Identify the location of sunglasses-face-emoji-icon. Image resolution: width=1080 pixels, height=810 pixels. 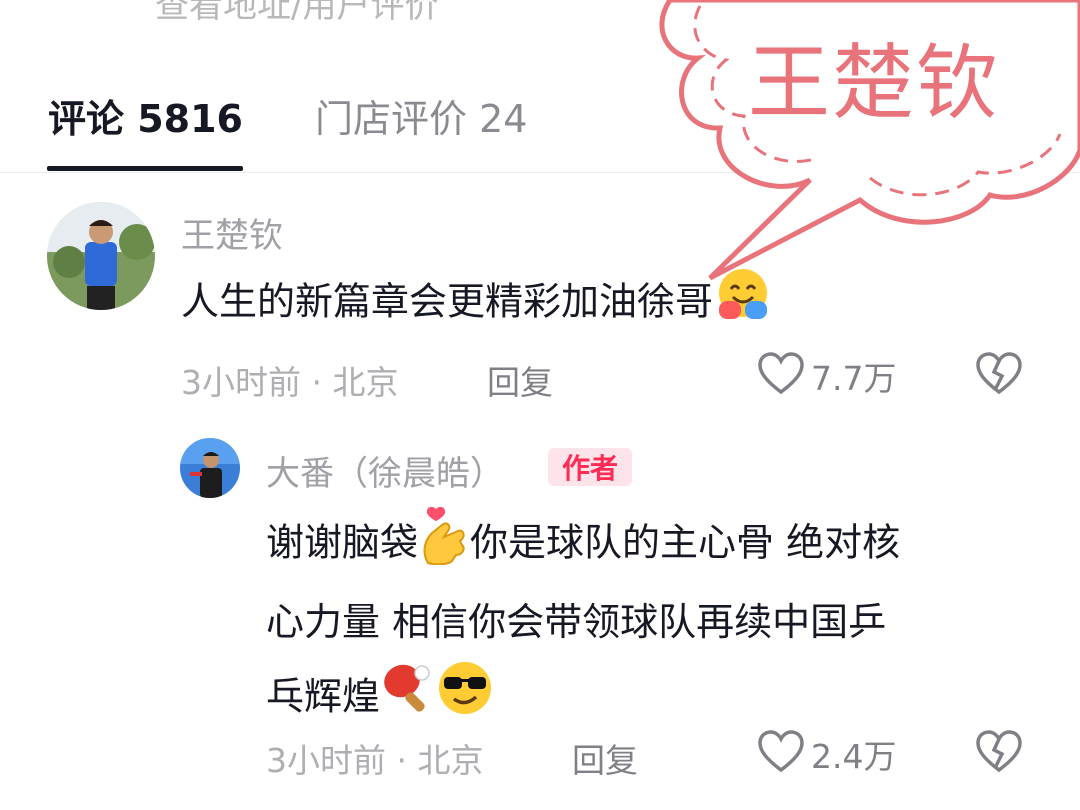
(465, 699).